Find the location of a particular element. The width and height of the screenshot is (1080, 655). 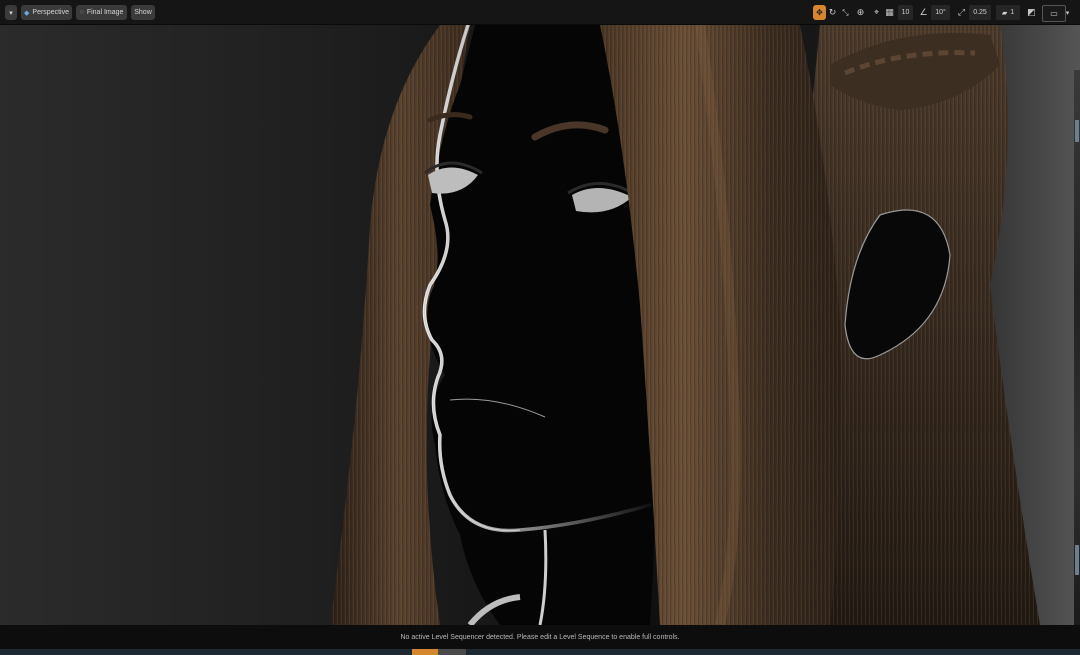

camera-speed-value-label: 1 is located at coordinates (1012, 12).